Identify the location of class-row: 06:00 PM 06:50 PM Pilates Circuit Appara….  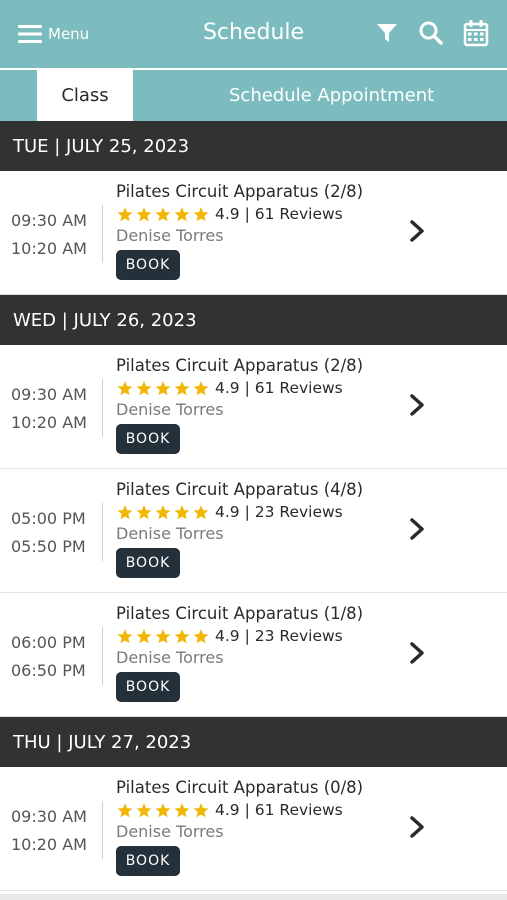
(253, 655).